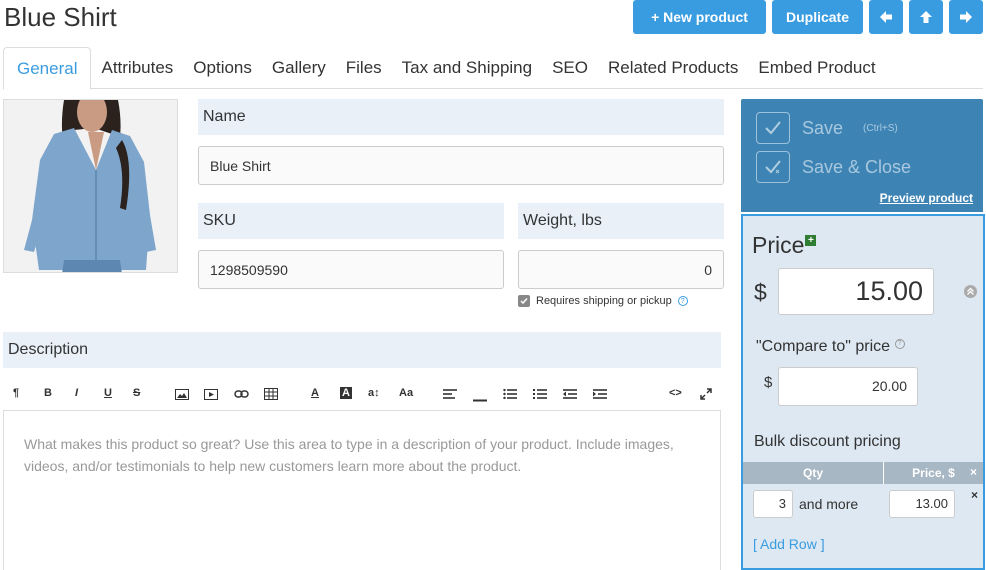 The image size is (986, 570). I want to click on page-title: Blue Shirt, so click(60, 17).